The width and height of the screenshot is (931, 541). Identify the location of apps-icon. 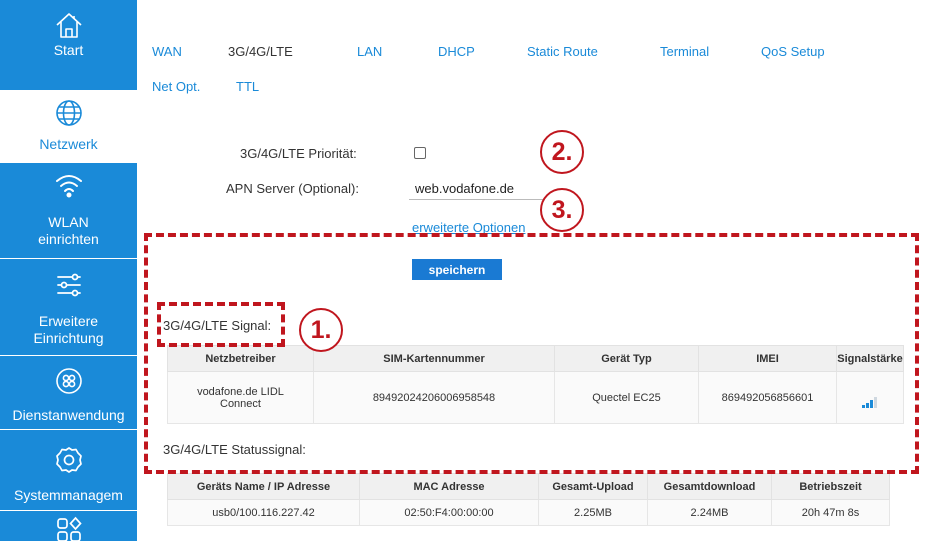
(69, 381).